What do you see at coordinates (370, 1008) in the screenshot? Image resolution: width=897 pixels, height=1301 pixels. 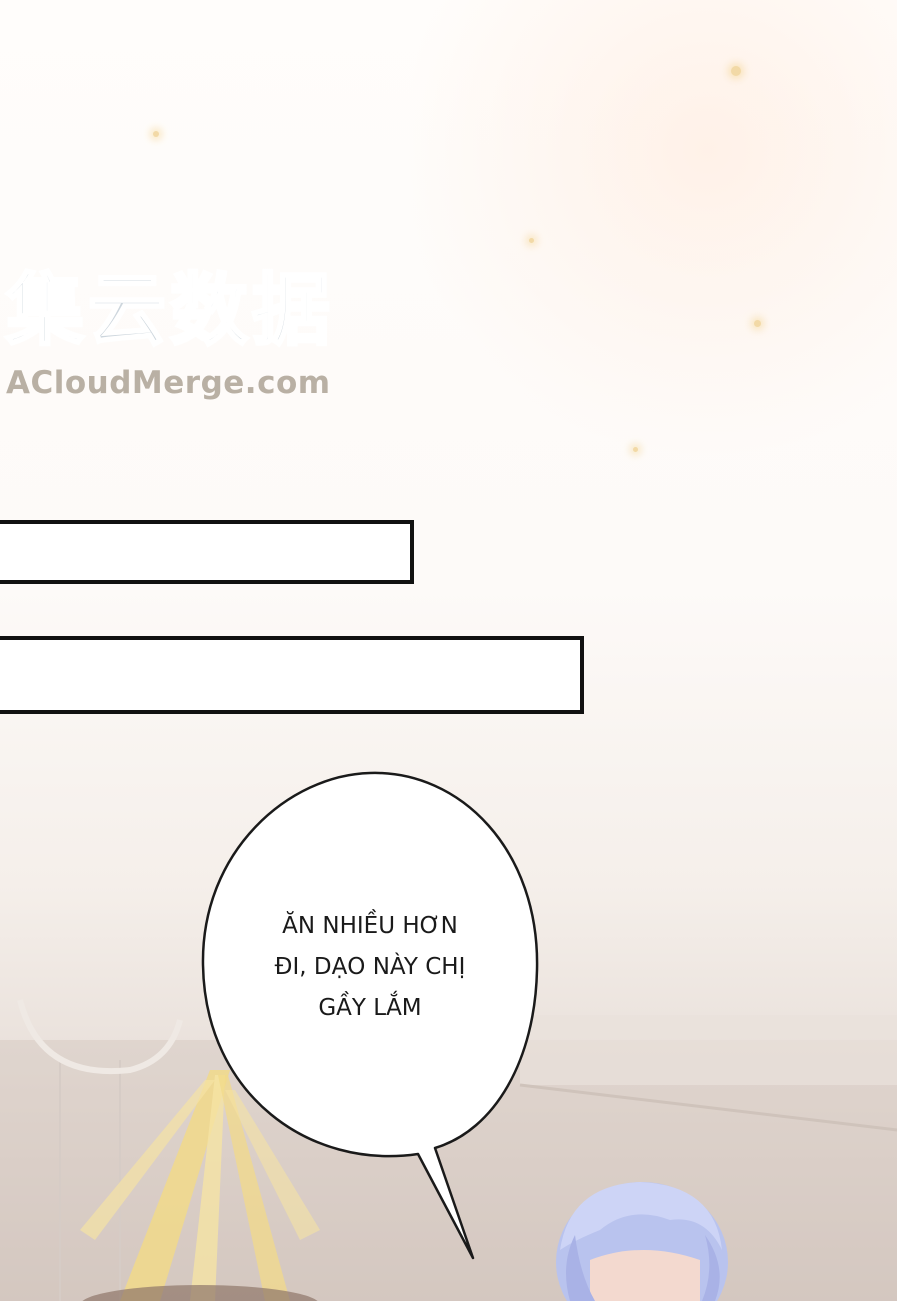 I see `speech-line: GẦY LẮM` at bounding box center [370, 1008].